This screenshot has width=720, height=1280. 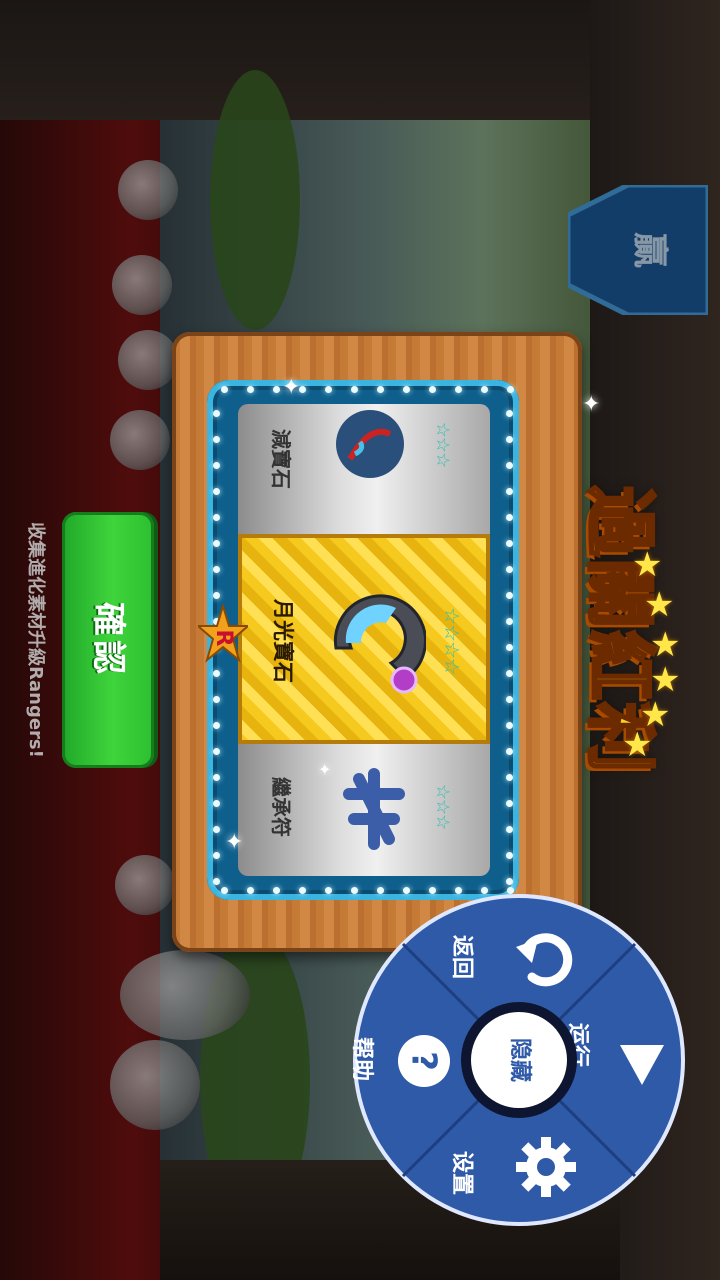 I want to click on reel-slot-top: 減寶石 ☆☆☆, so click(x=364, y=469).